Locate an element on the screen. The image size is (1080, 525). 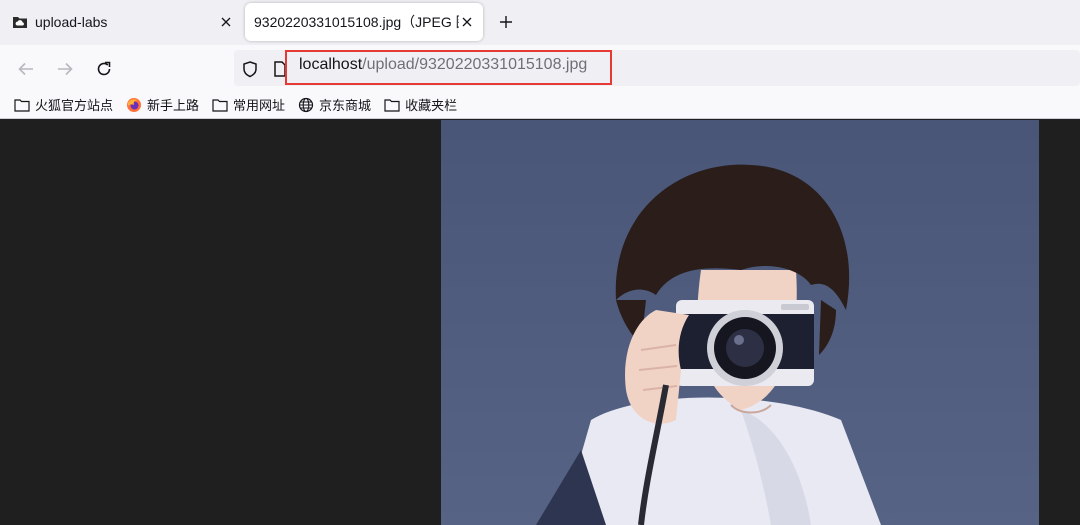
back-button is located at coordinates (26, 69).